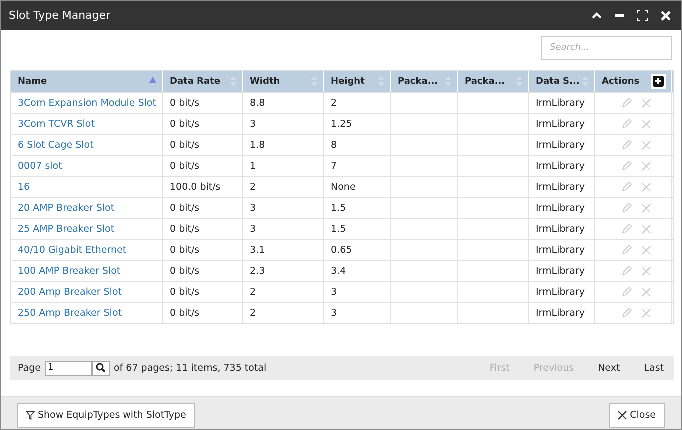 The image size is (682, 430). I want to click on table-cell: 8, so click(334, 145).